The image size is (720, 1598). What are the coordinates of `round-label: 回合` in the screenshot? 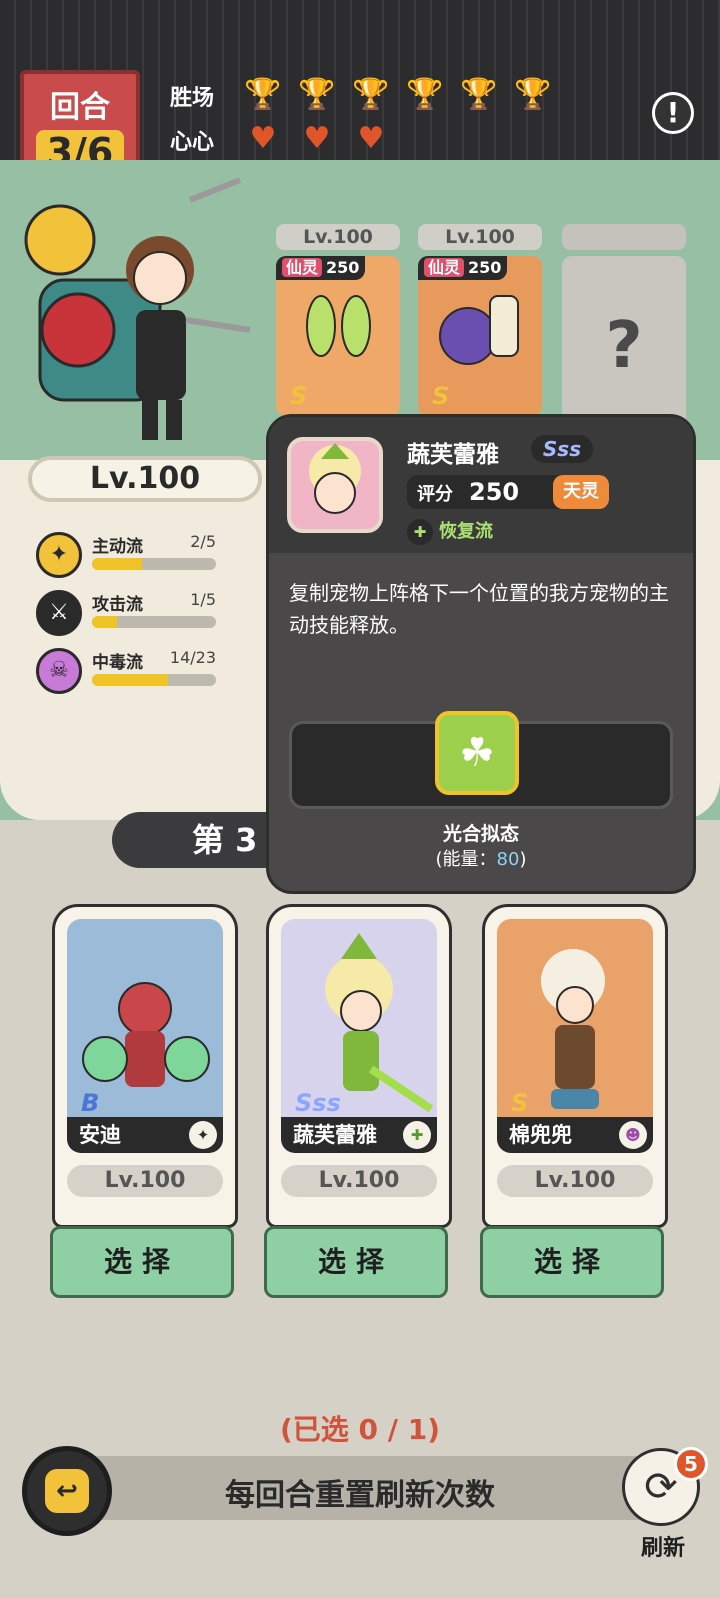 It's located at (80, 107).